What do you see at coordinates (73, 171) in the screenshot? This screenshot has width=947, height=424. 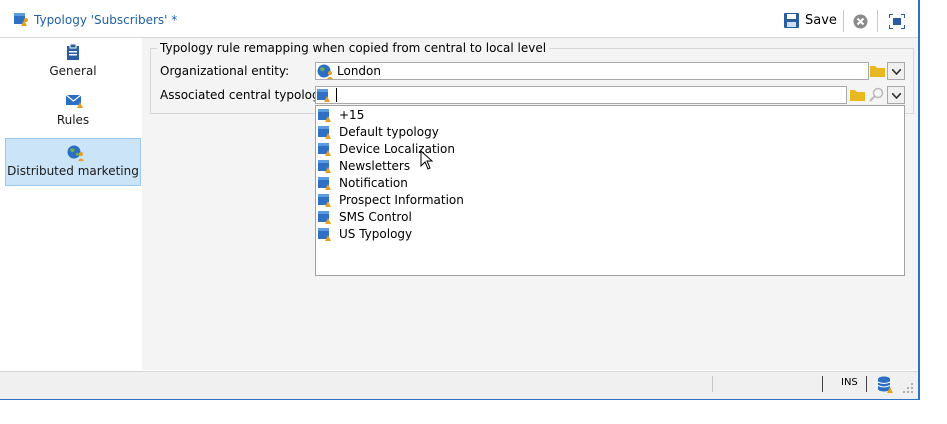 I see `sidebar-item-label: Distributed marketing` at bounding box center [73, 171].